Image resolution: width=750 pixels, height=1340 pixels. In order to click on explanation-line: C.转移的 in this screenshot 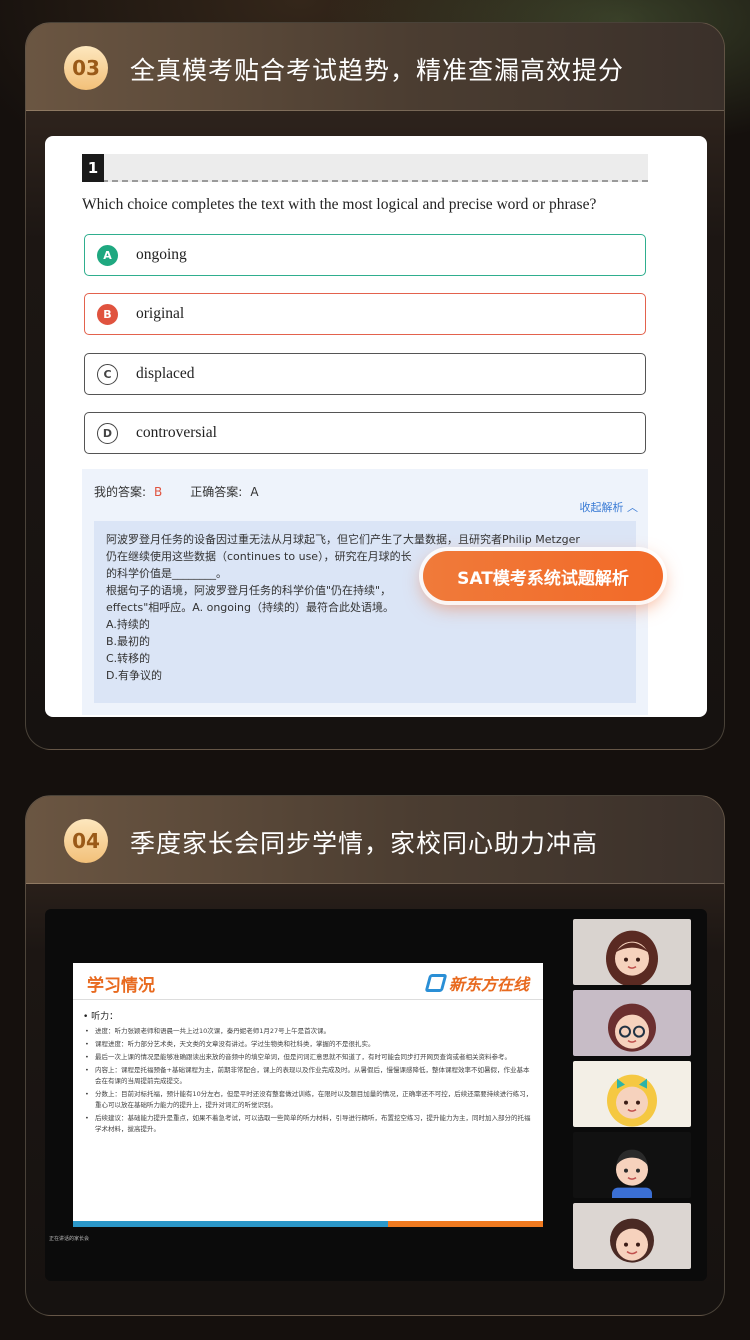, I will do `click(128, 658)`.